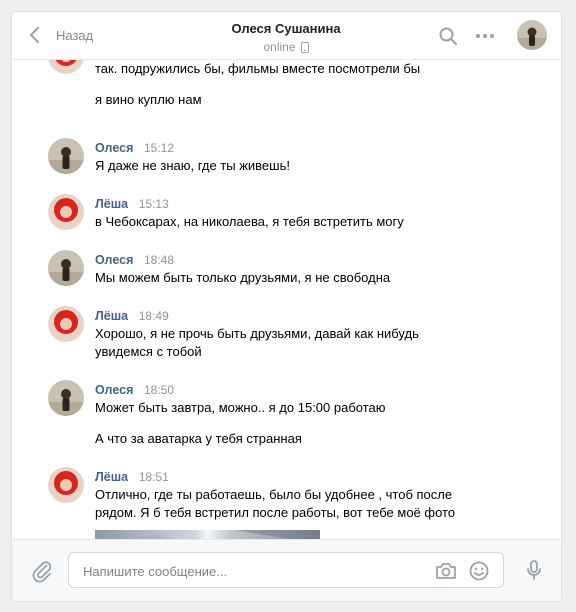 This screenshot has width=576, height=612. I want to click on message-input, so click(253, 571).